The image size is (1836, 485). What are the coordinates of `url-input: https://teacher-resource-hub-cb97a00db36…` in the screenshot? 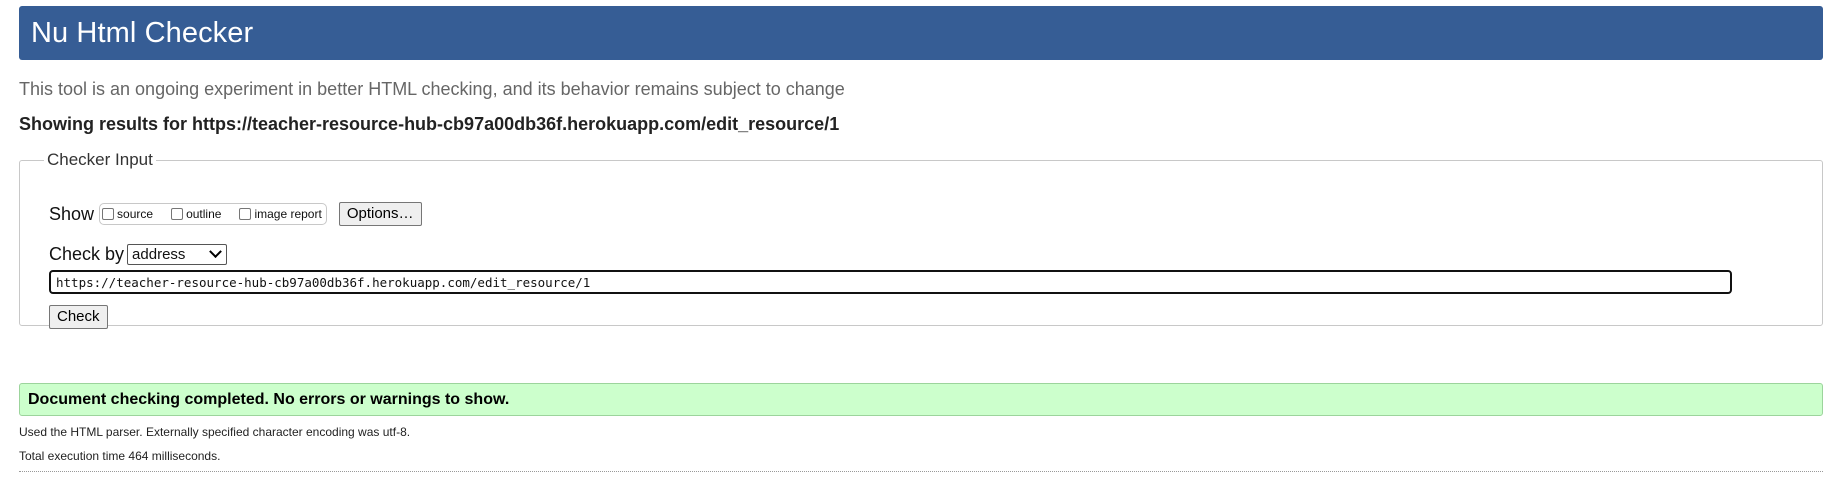 It's located at (890, 282).